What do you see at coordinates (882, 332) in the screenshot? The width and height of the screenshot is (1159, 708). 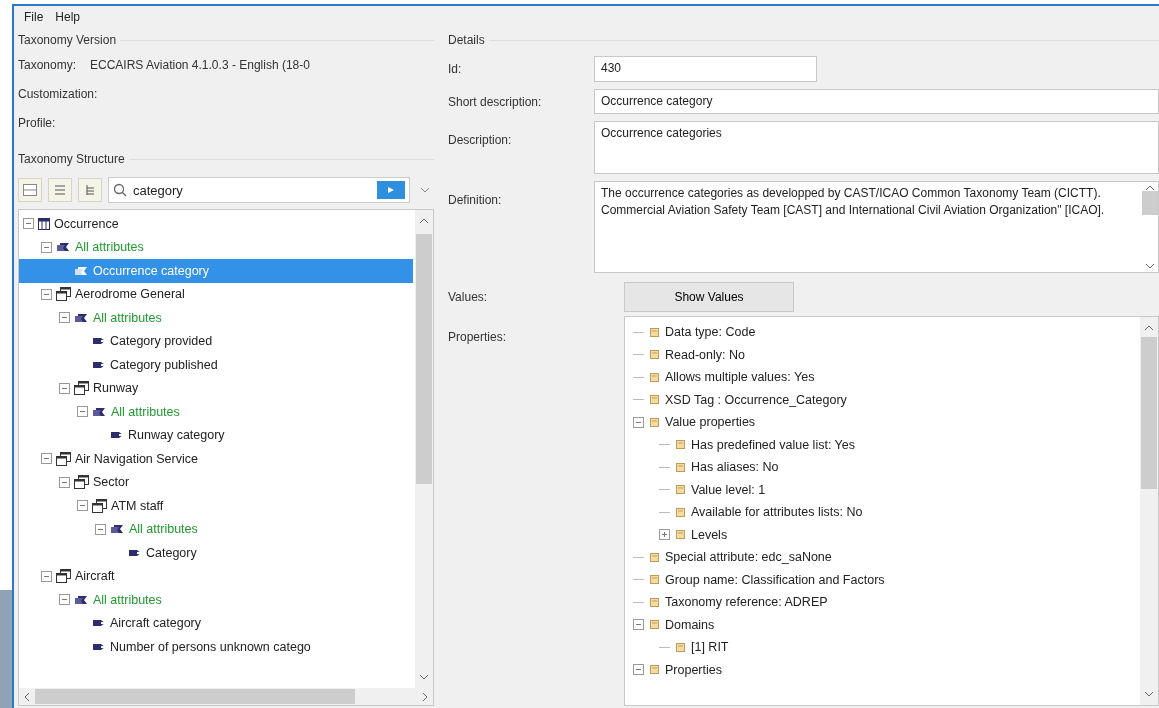 I see `property-item: Data type: Code` at bounding box center [882, 332].